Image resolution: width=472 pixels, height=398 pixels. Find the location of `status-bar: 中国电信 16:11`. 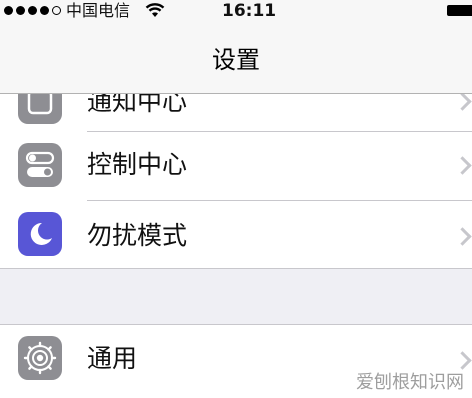

status-bar: 中国电信 16:11 is located at coordinates (236, 11).